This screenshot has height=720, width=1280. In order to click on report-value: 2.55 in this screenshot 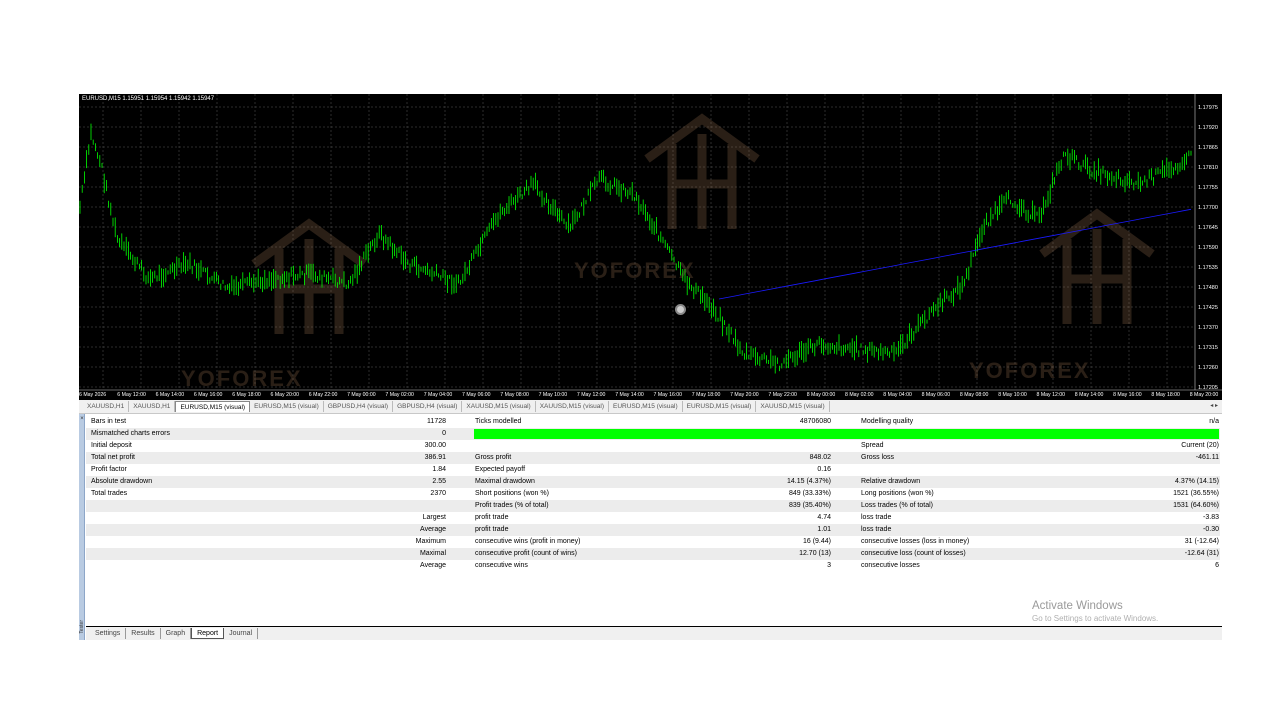, I will do `click(439, 481)`.